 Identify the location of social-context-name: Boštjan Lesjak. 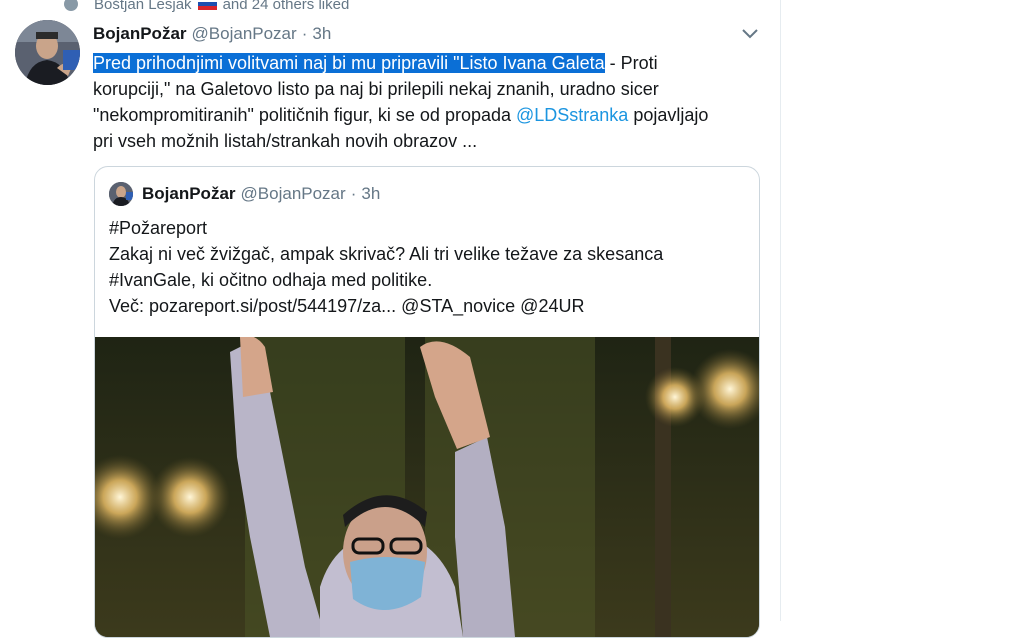
(143, 6).